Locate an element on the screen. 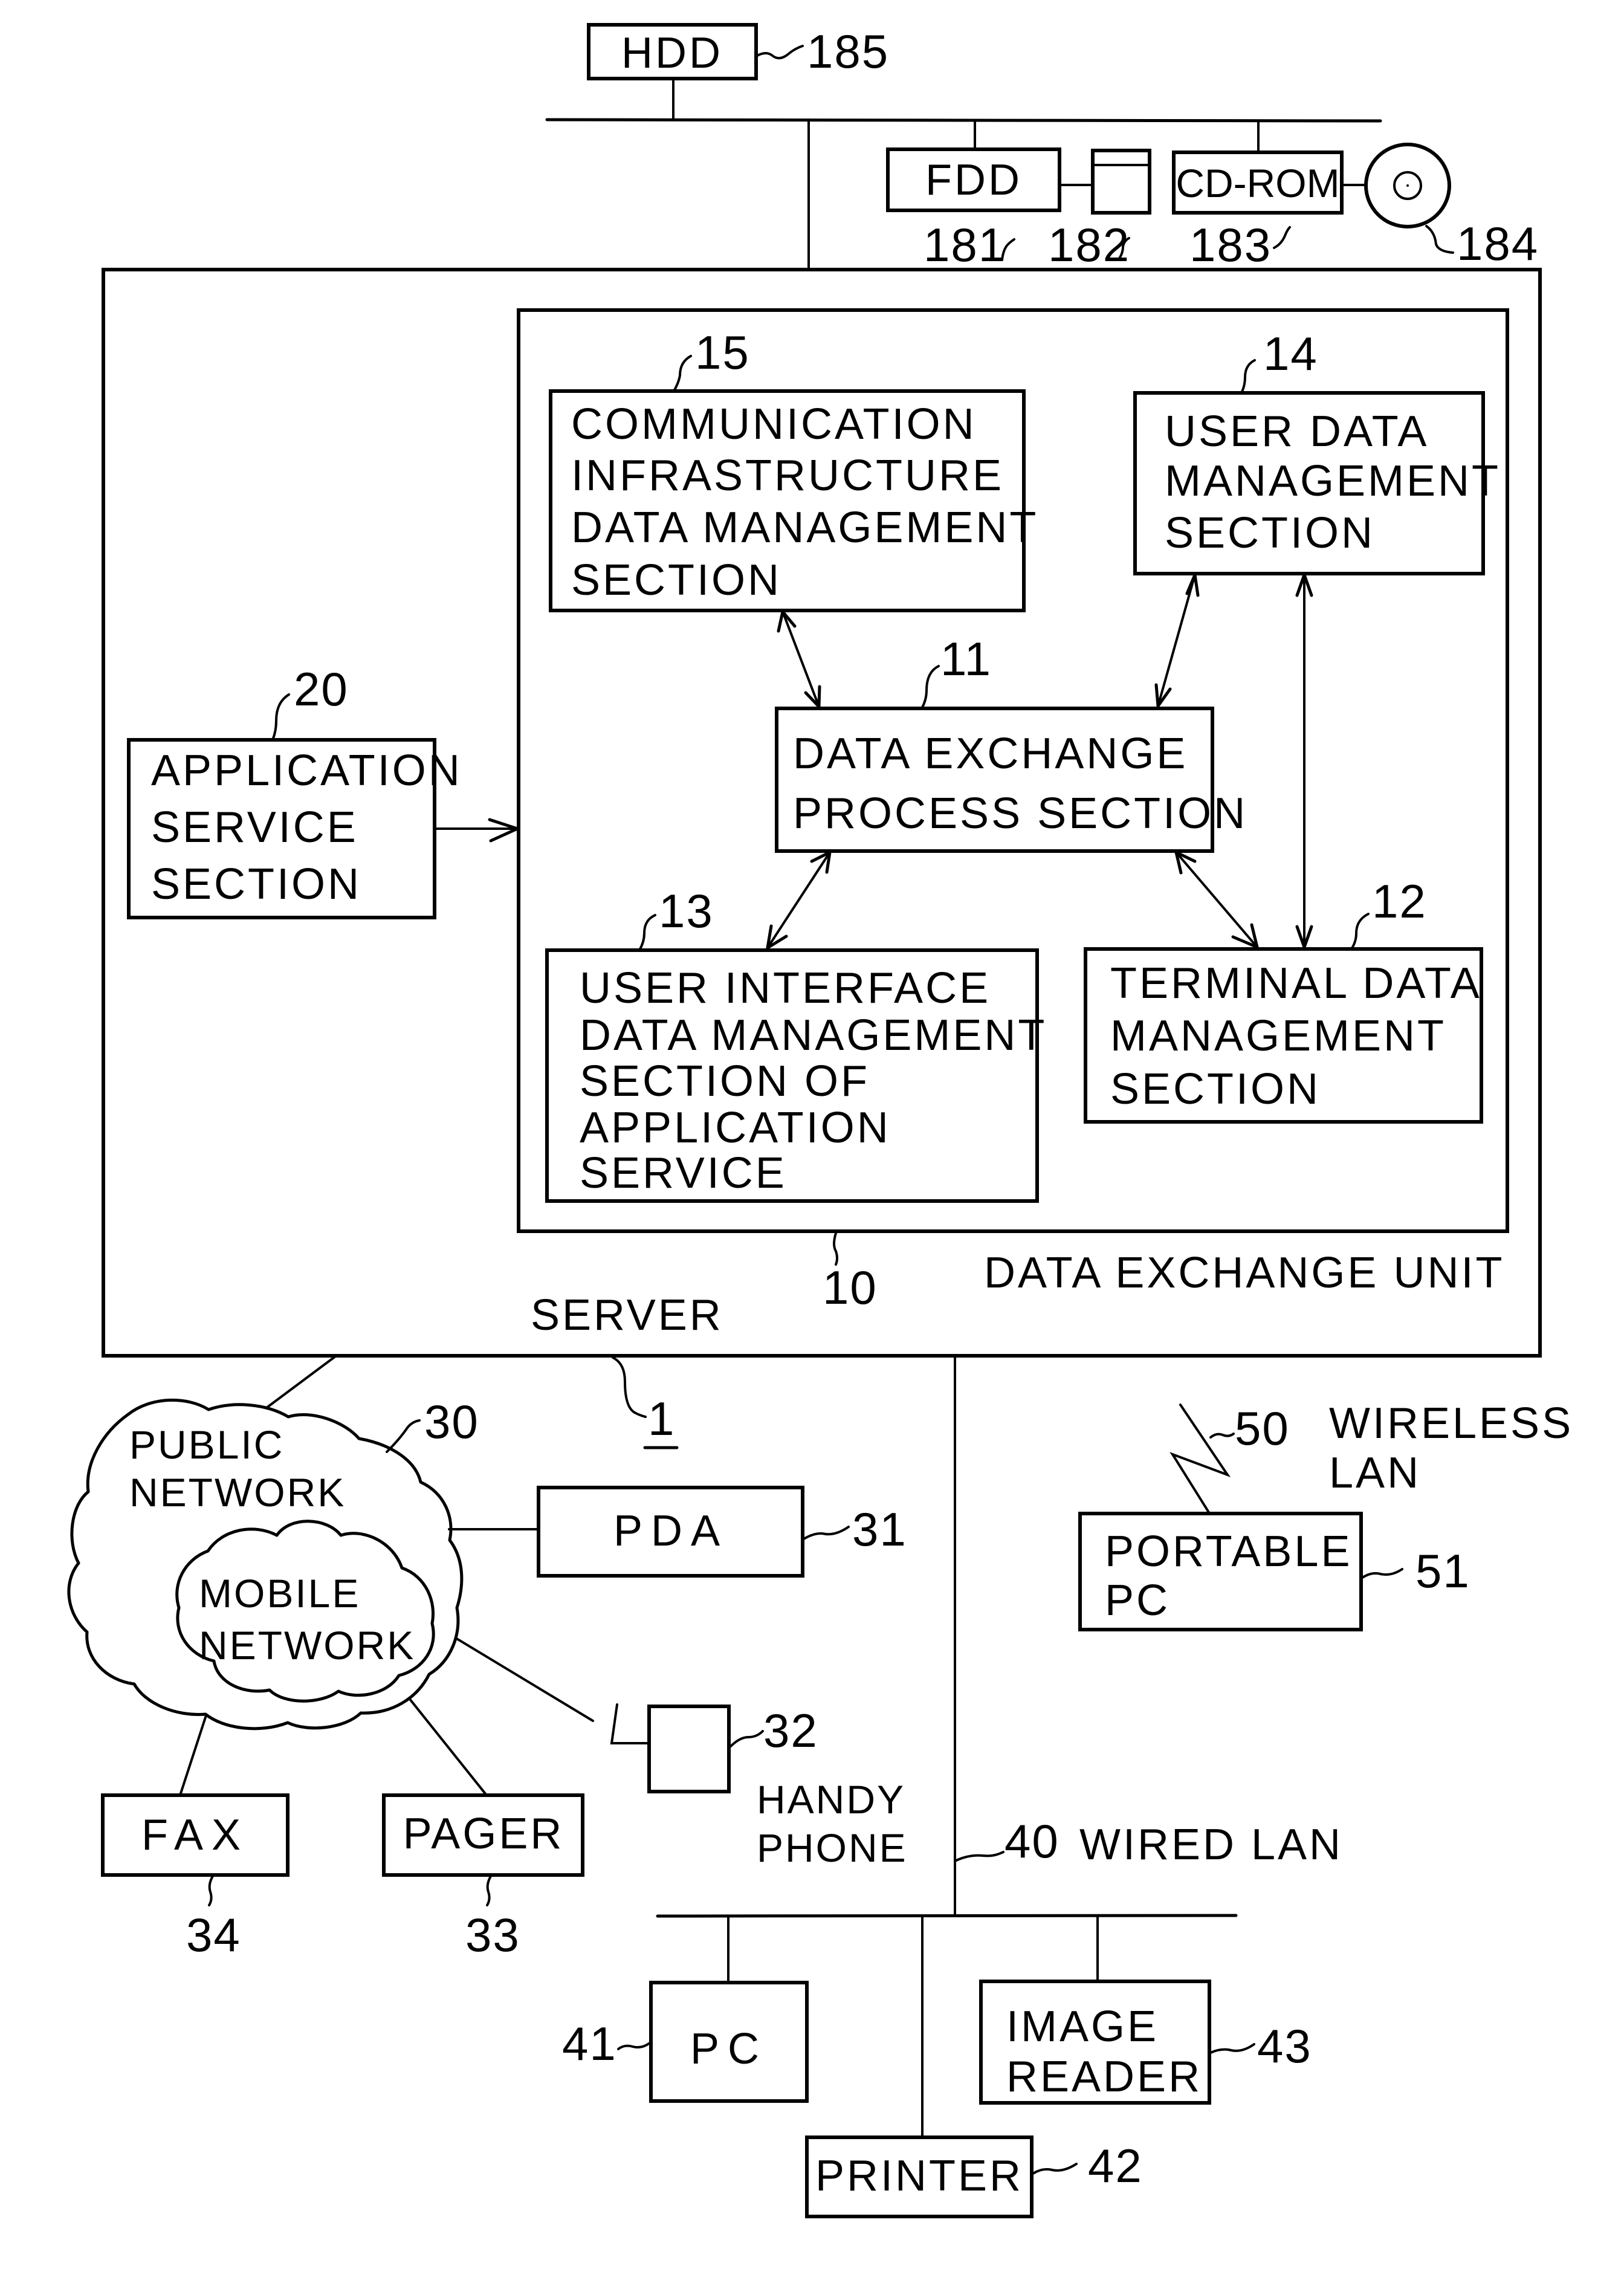 The image size is (1624, 2286). section-13-line-2: DATA MANAGEMENT is located at coordinates (813, 1035).